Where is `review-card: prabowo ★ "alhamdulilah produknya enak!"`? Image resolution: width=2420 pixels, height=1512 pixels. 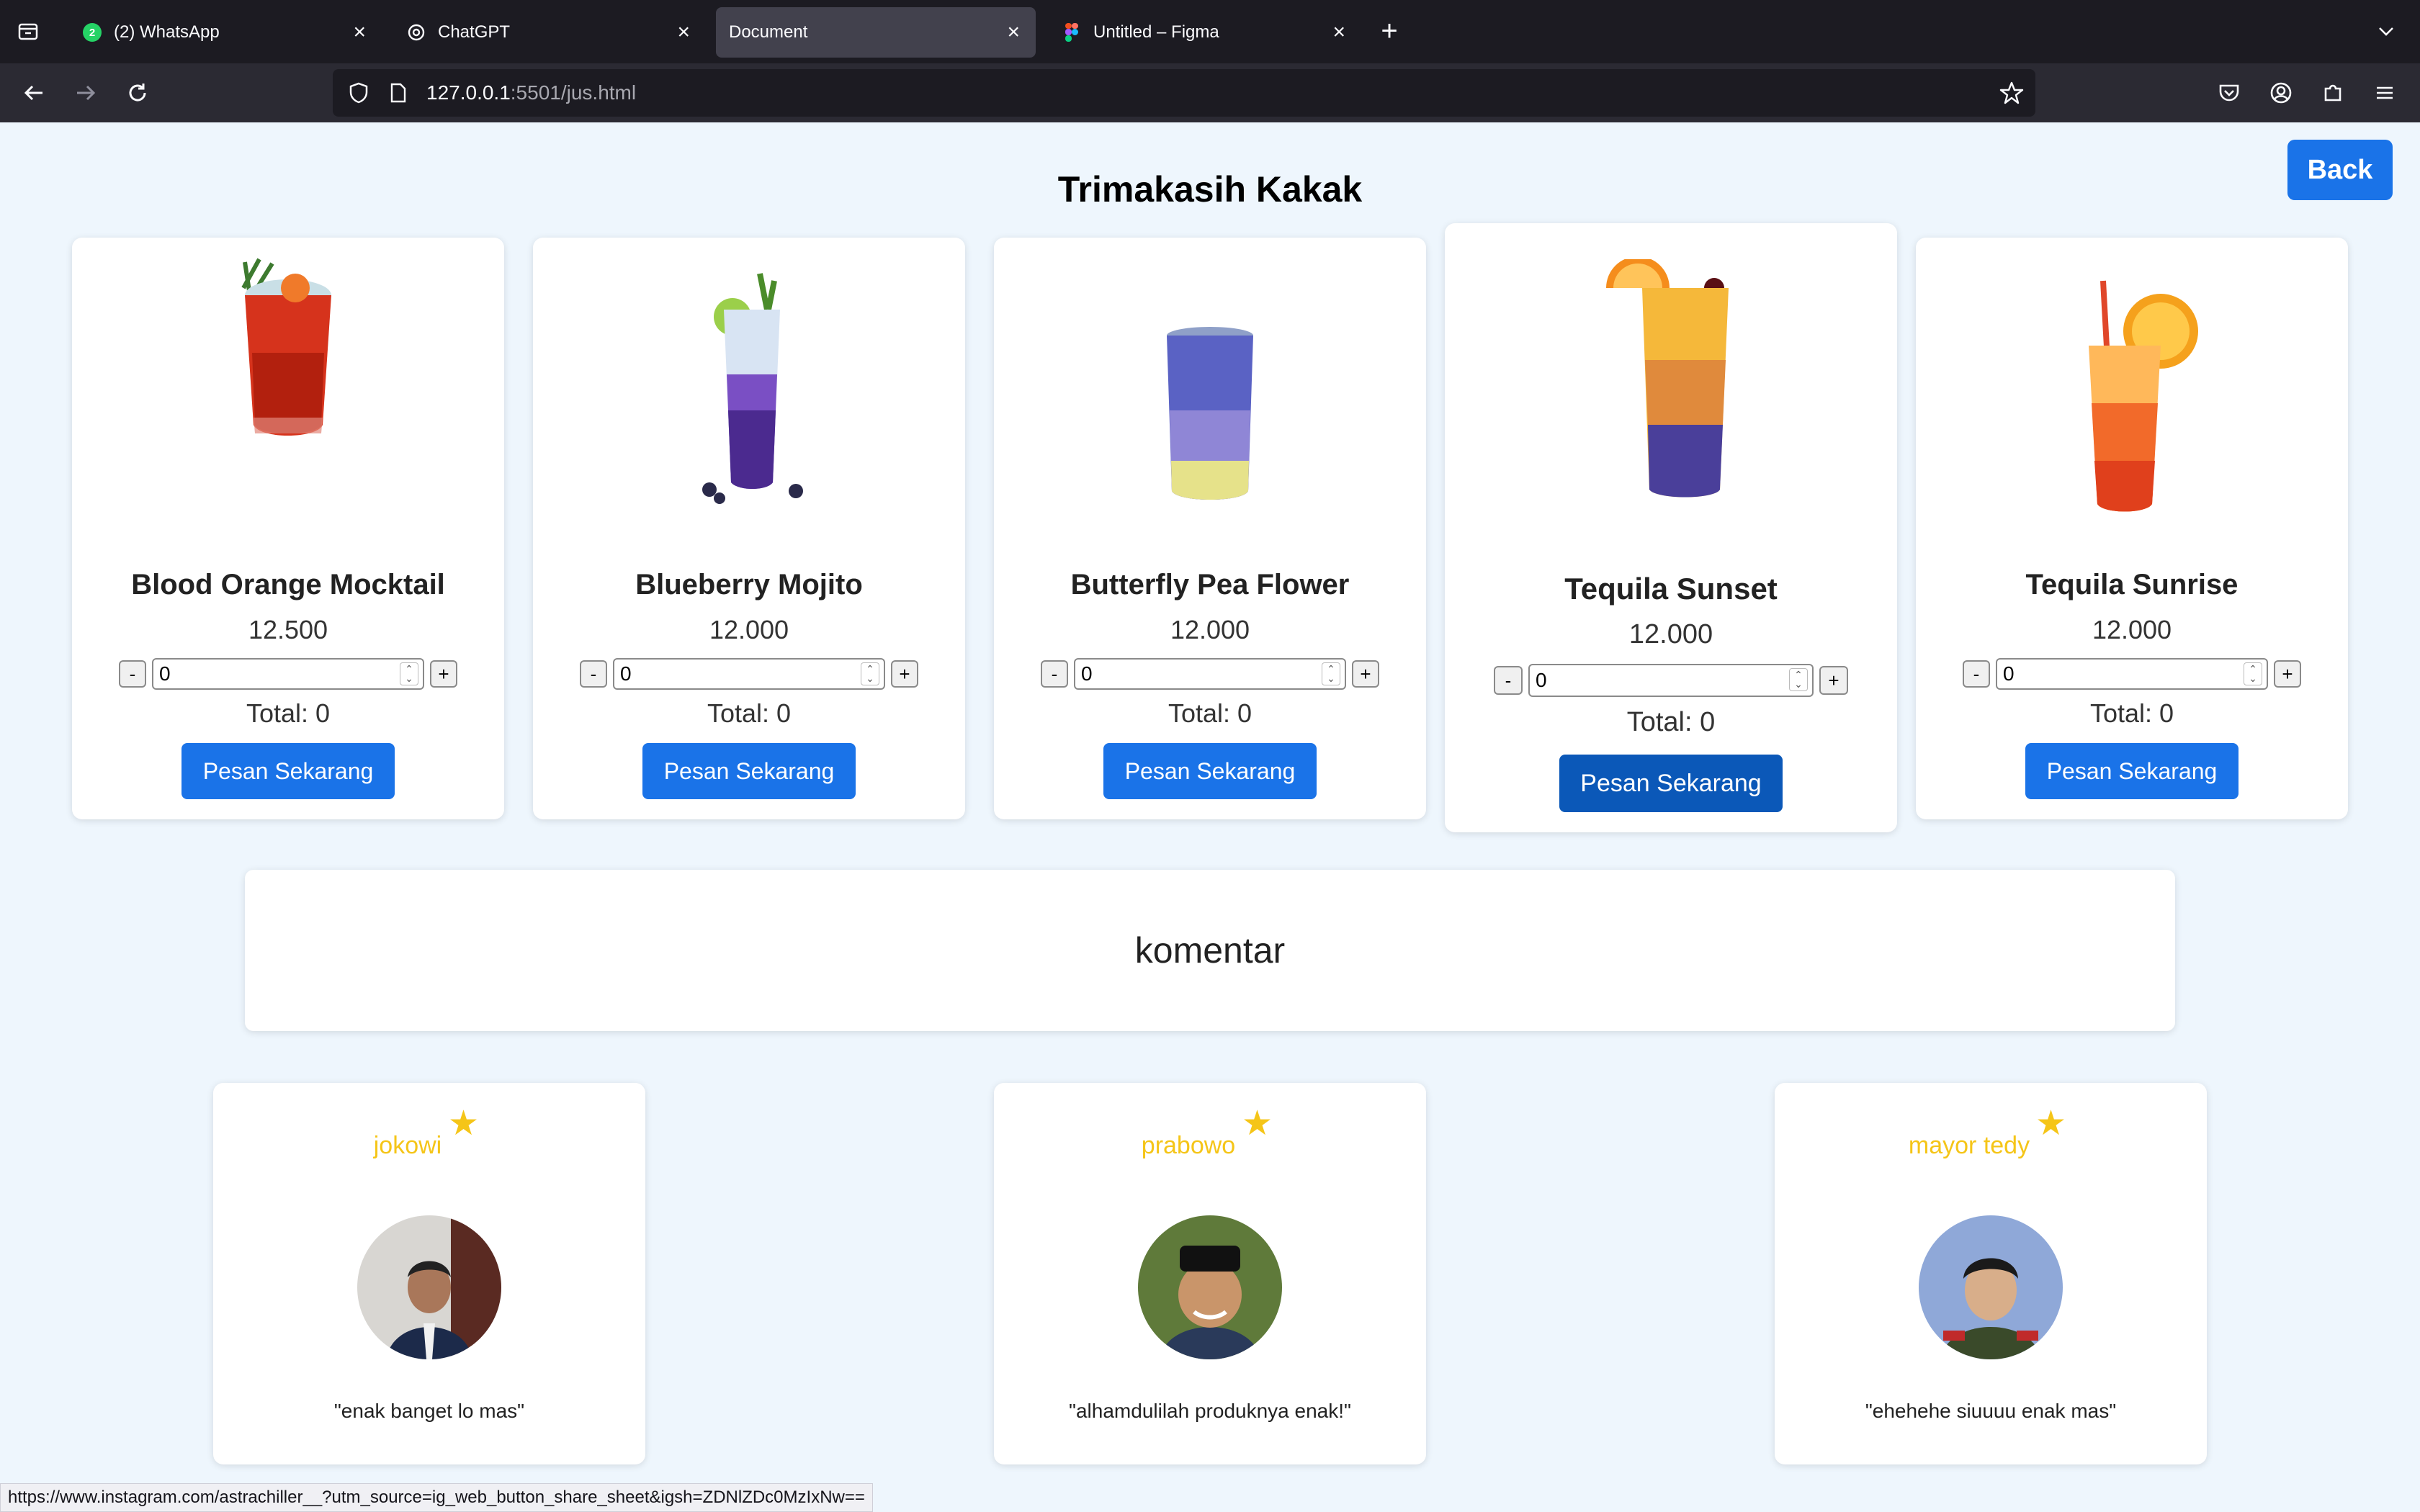
review-card: prabowo ★ "alhamdulilah produknya enak!" is located at coordinates (1210, 1273).